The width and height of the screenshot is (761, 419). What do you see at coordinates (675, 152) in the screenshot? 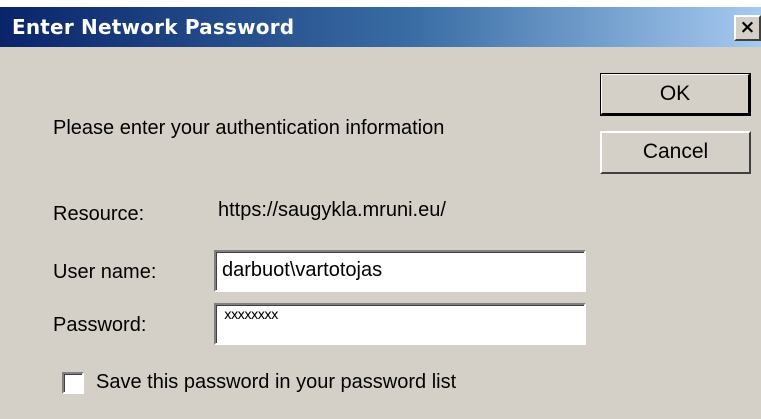
I see `cancel-button: Cancel` at bounding box center [675, 152].